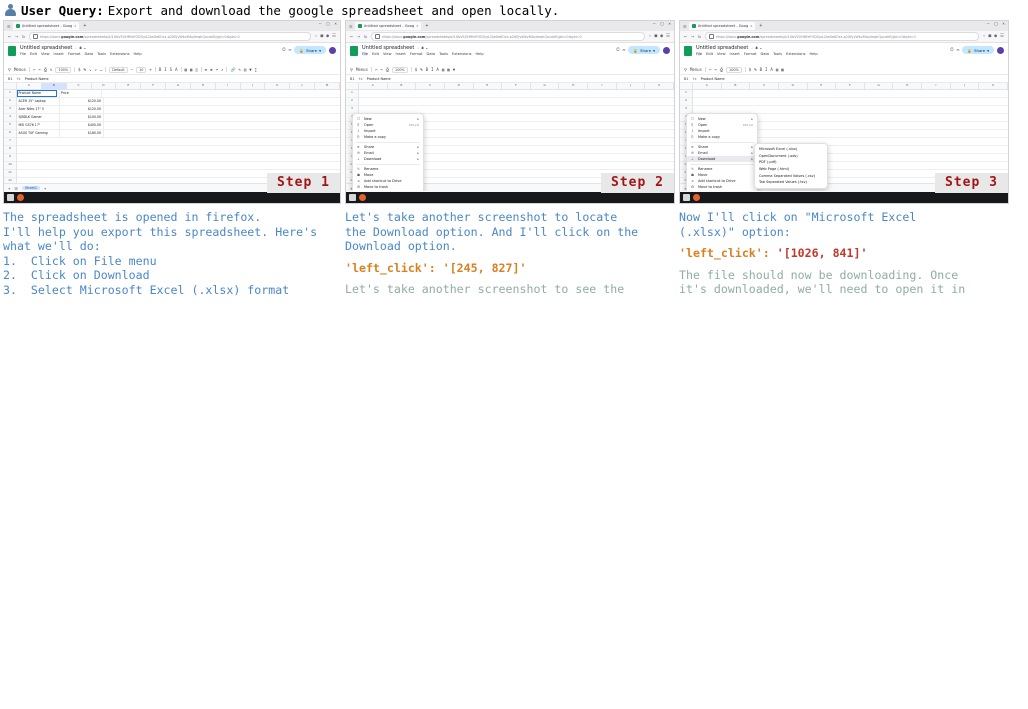  What do you see at coordinates (750, 54) in the screenshot?
I see `menu-format: Format` at bounding box center [750, 54].